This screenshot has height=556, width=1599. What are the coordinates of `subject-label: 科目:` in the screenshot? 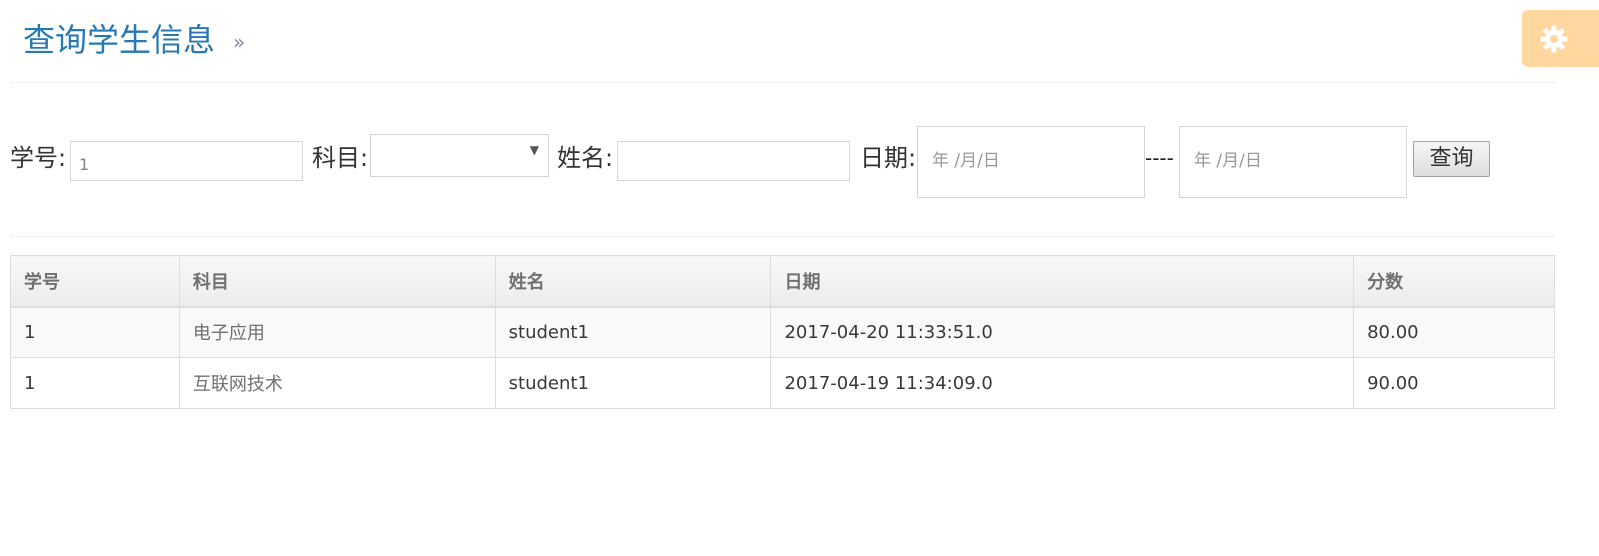 It's located at (340, 158).